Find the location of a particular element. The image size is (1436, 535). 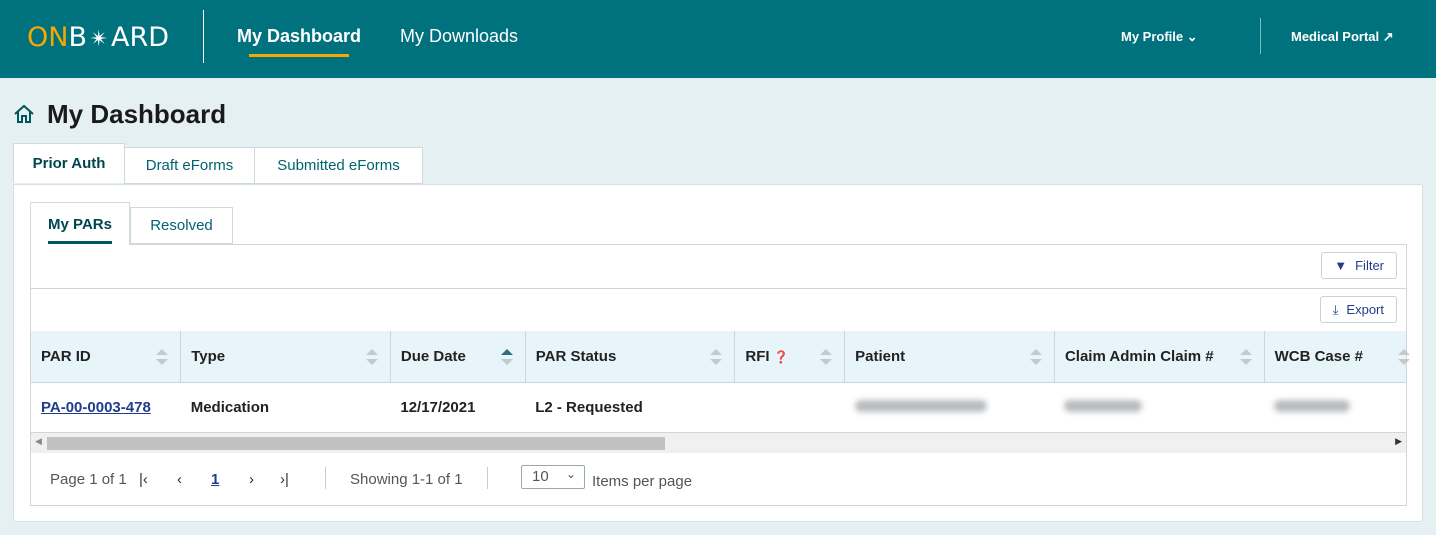

my-profile-menu: My Profile ⌄ is located at coordinates (1159, 37).